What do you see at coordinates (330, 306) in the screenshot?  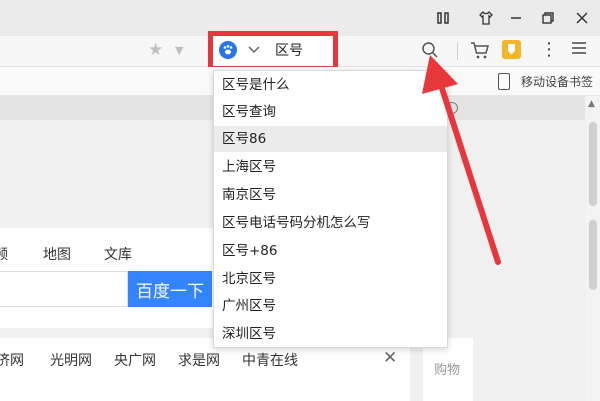 I see `suggestion-item: 广州区号` at bounding box center [330, 306].